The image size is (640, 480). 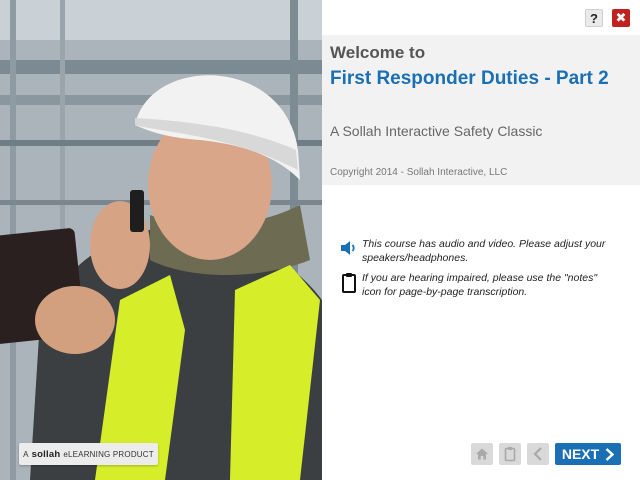 I want to click on home-icon, so click(x=482, y=454).